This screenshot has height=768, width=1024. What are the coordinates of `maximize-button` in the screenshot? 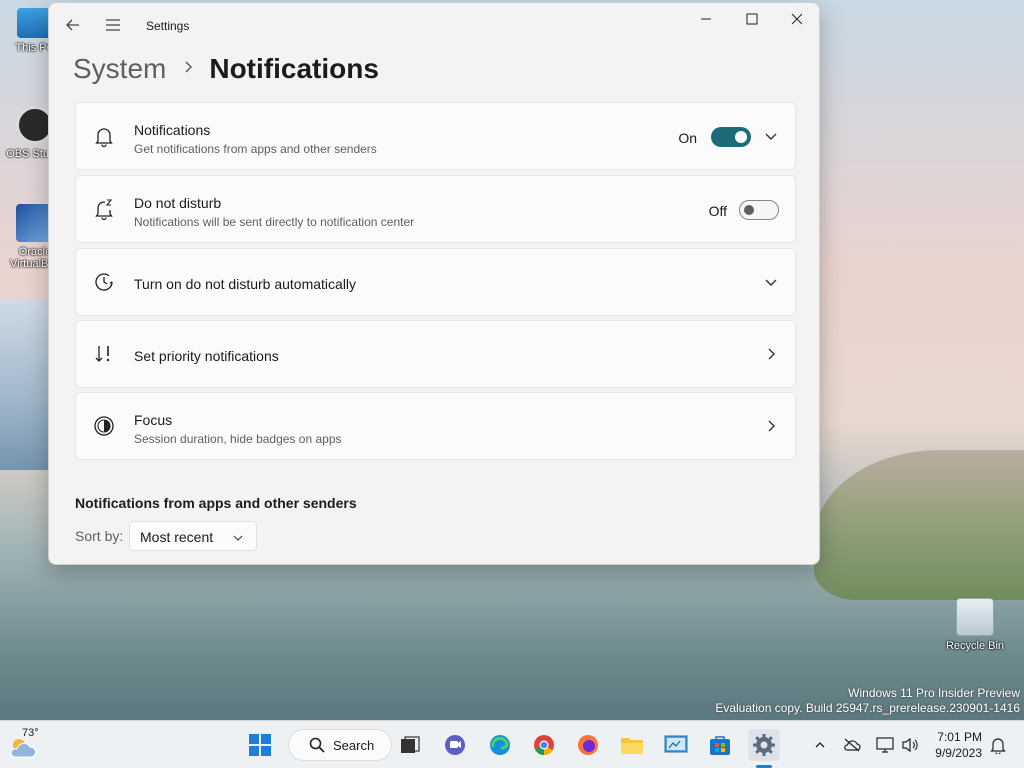 It's located at (752, 19).